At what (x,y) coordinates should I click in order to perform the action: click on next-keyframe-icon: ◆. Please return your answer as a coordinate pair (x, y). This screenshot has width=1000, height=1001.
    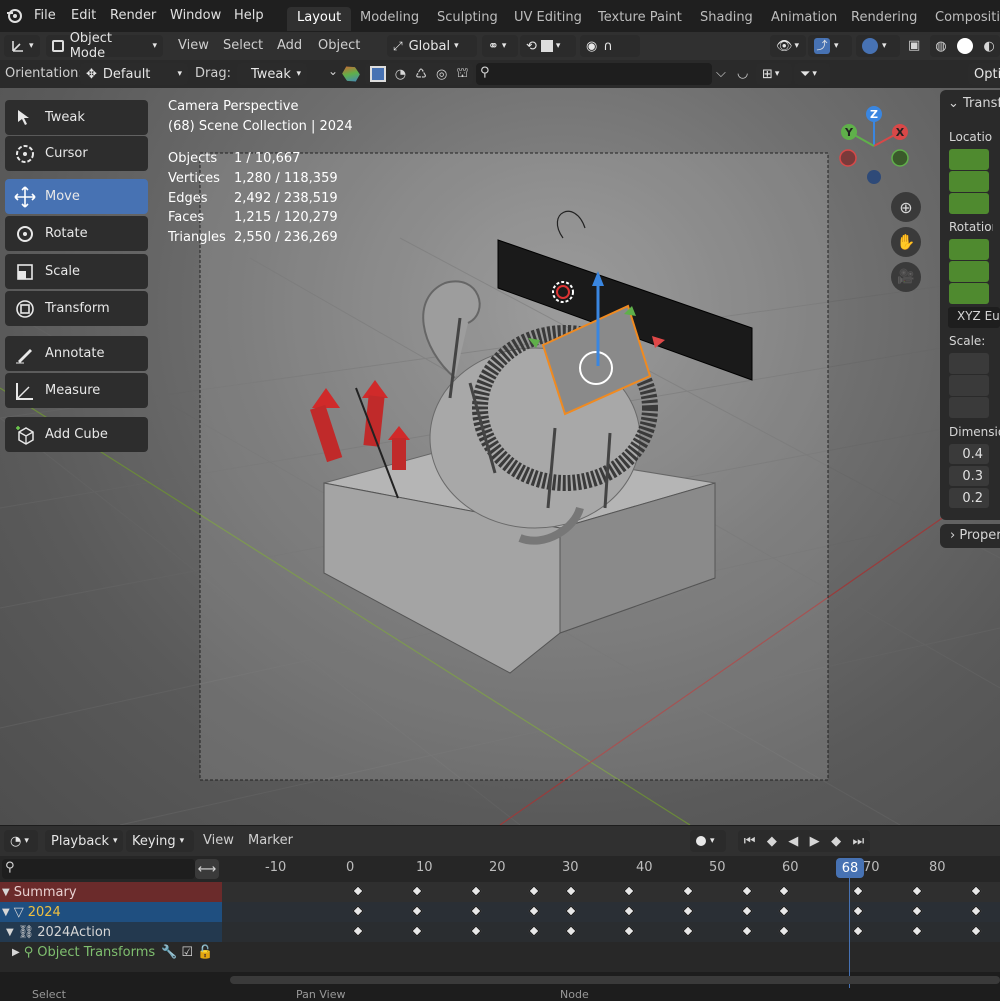
    Looking at the image, I should click on (836, 841).